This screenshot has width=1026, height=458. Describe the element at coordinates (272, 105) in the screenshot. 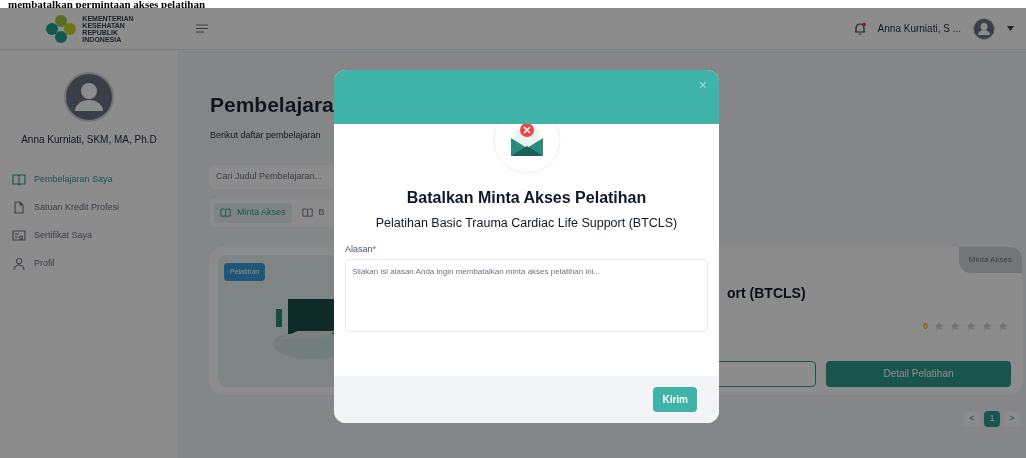

I see `page-title: Pembelajara` at that location.